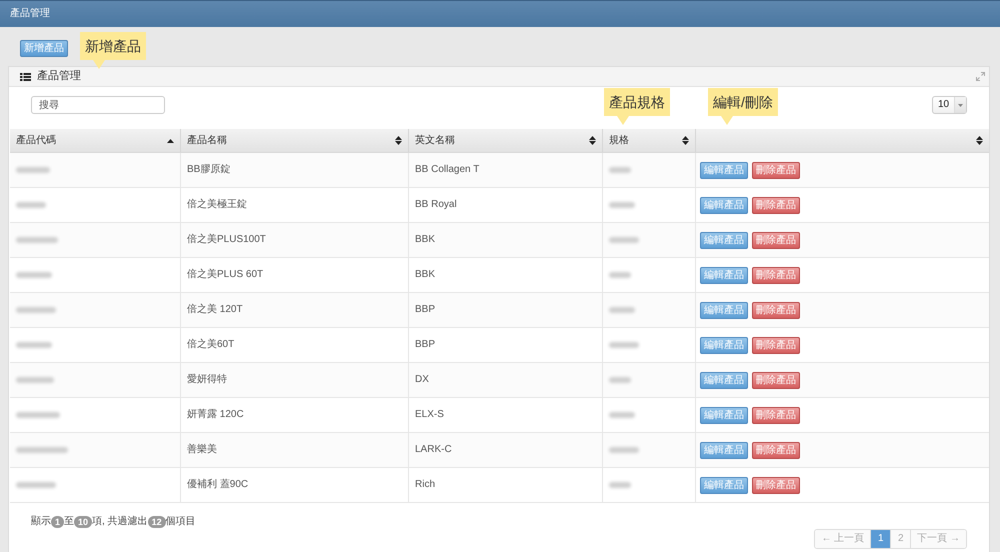 This screenshot has height=552, width=1000. I want to click on column-header: 產品代碼, so click(95, 140).